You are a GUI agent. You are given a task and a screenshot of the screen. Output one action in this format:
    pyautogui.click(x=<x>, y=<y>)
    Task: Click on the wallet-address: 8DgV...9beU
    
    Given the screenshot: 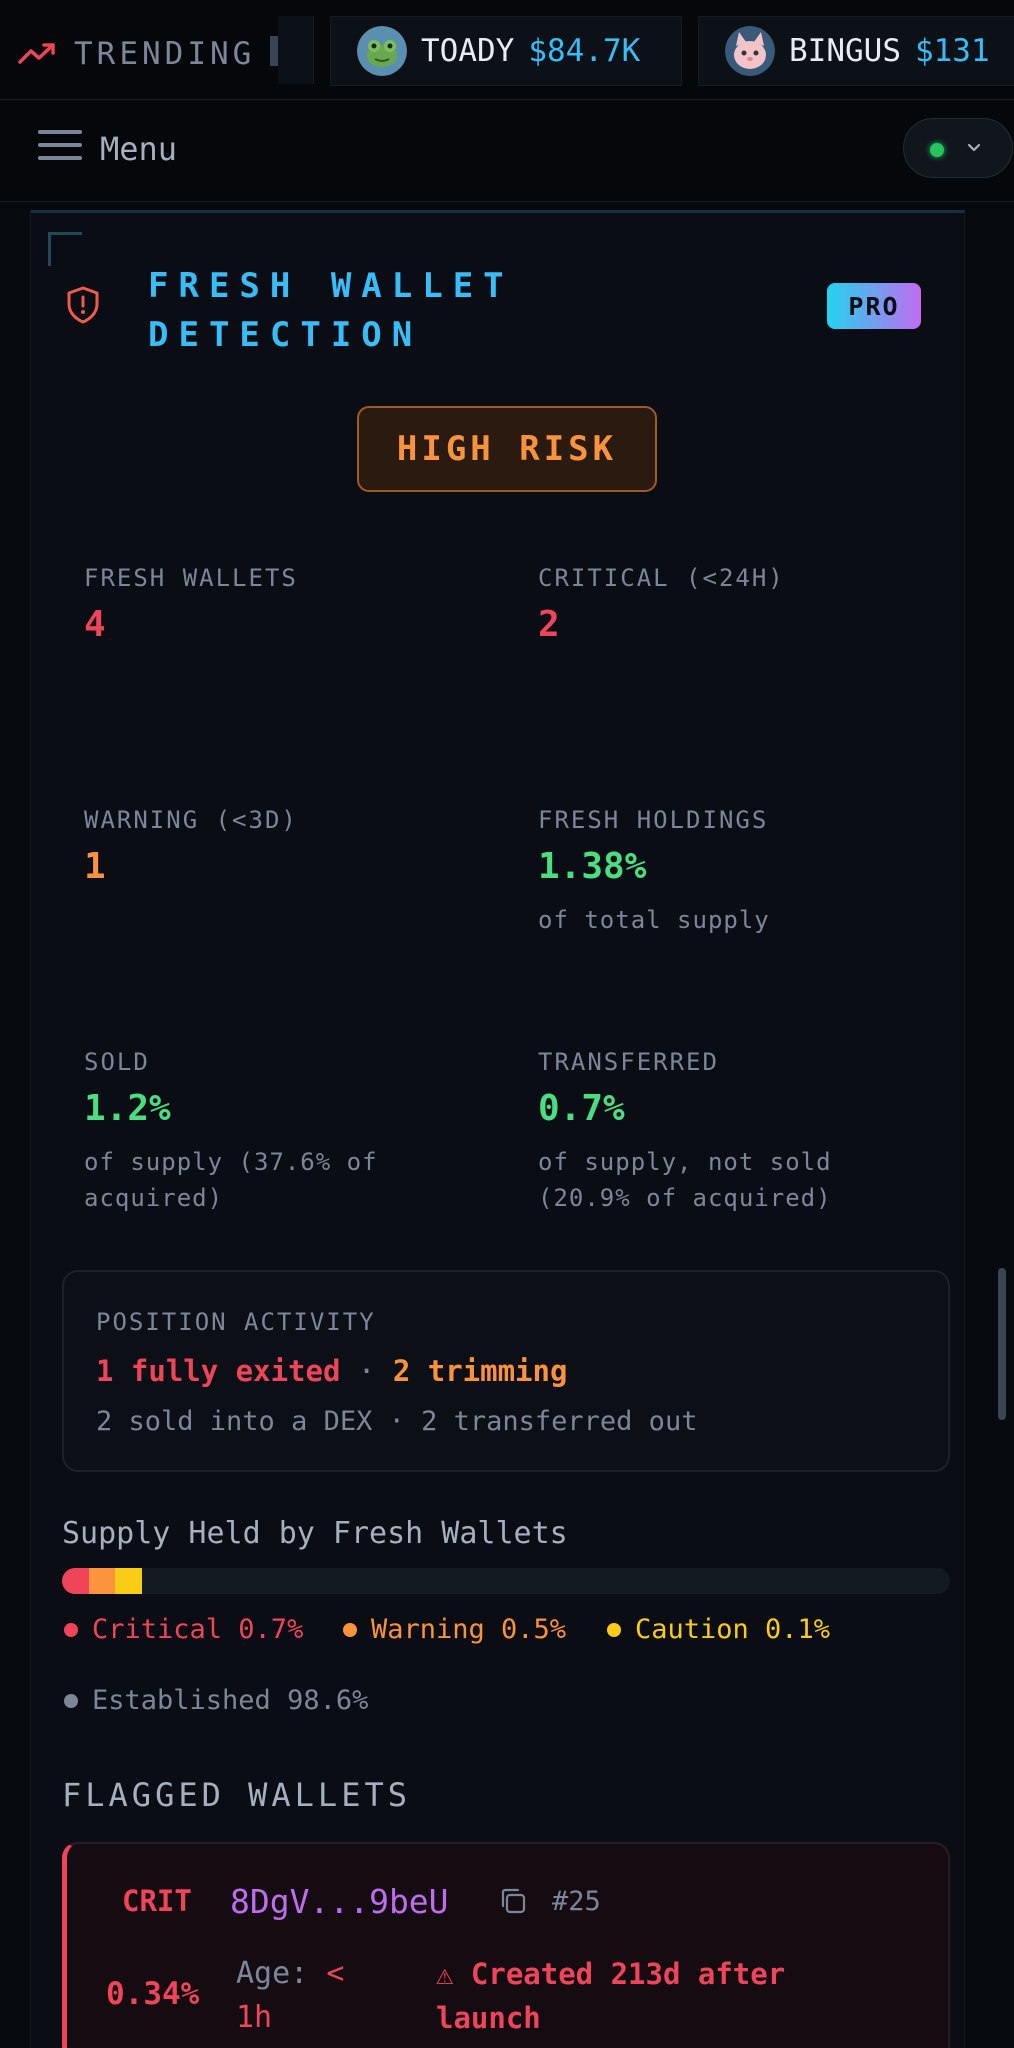 What is the action you would take?
    pyautogui.click(x=339, y=1901)
    